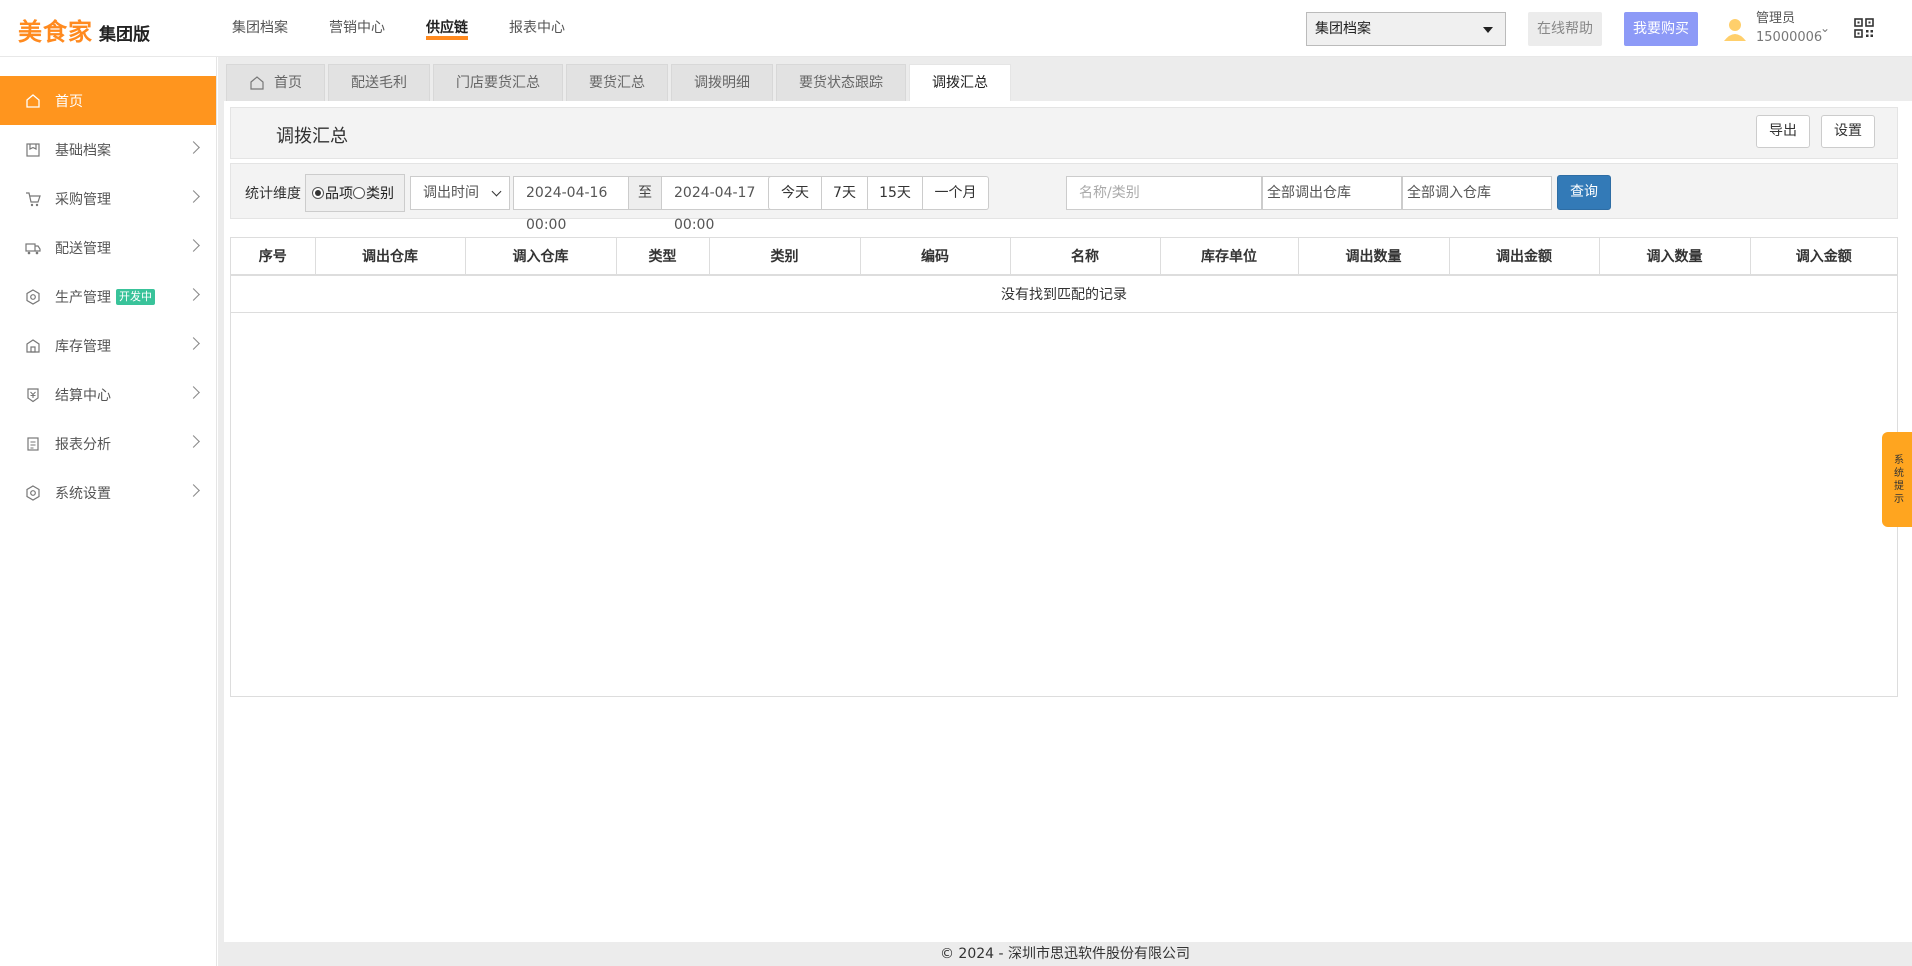 The height and width of the screenshot is (966, 1912). What do you see at coordinates (1864, 28) in the screenshot?
I see `qrcode-icon` at bounding box center [1864, 28].